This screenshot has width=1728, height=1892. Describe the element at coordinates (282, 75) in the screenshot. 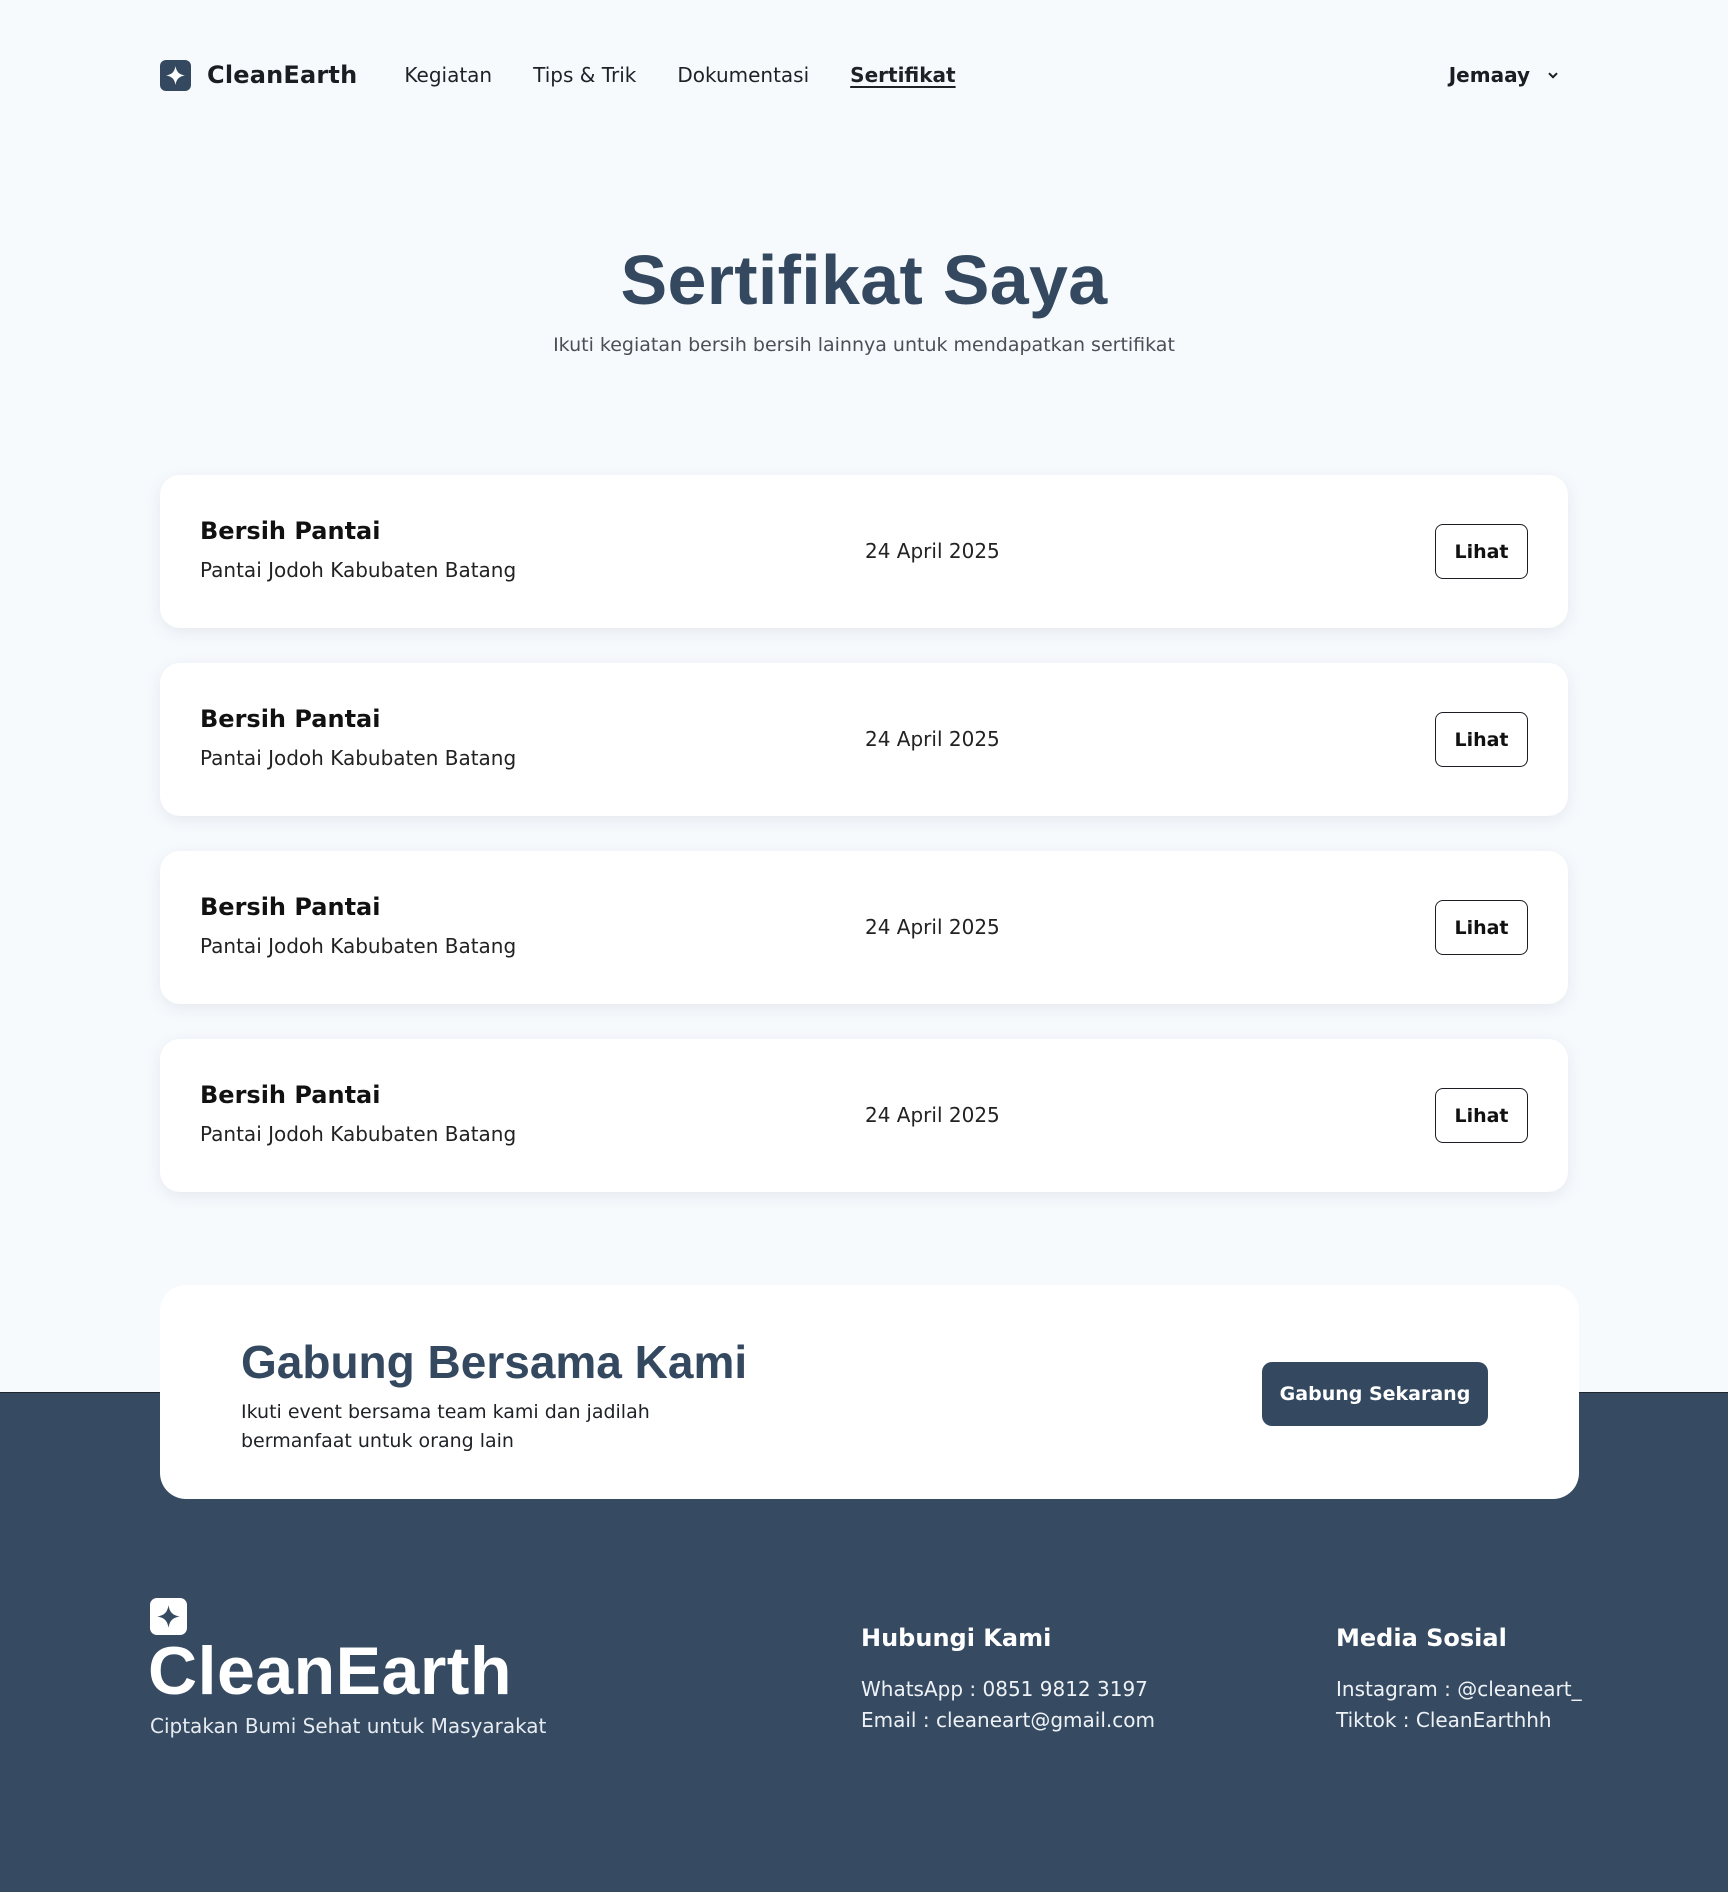

I see `brand-name: CleanEarth` at that location.